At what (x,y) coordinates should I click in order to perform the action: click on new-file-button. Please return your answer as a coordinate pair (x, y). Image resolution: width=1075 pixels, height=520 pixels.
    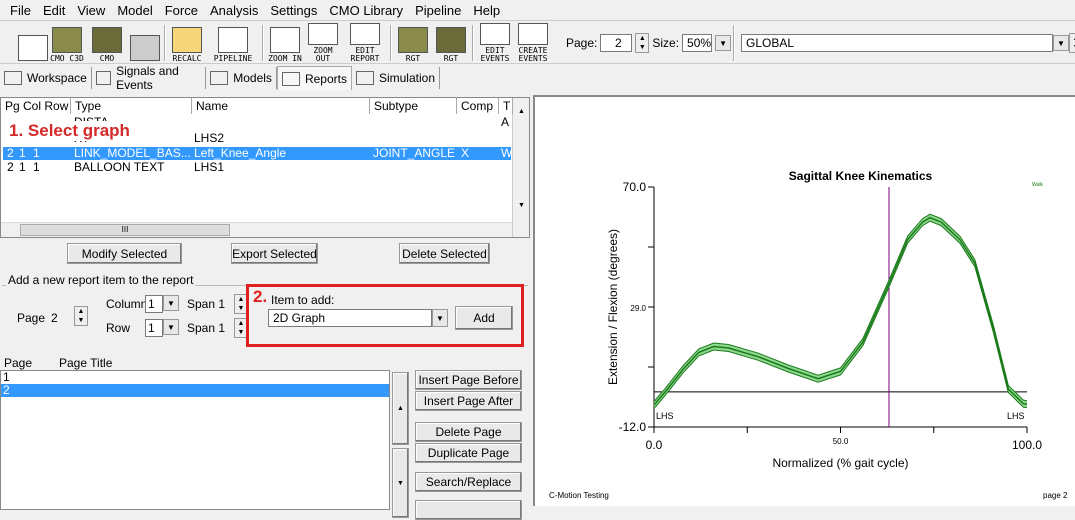
    Looking at the image, I should click on (33, 43).